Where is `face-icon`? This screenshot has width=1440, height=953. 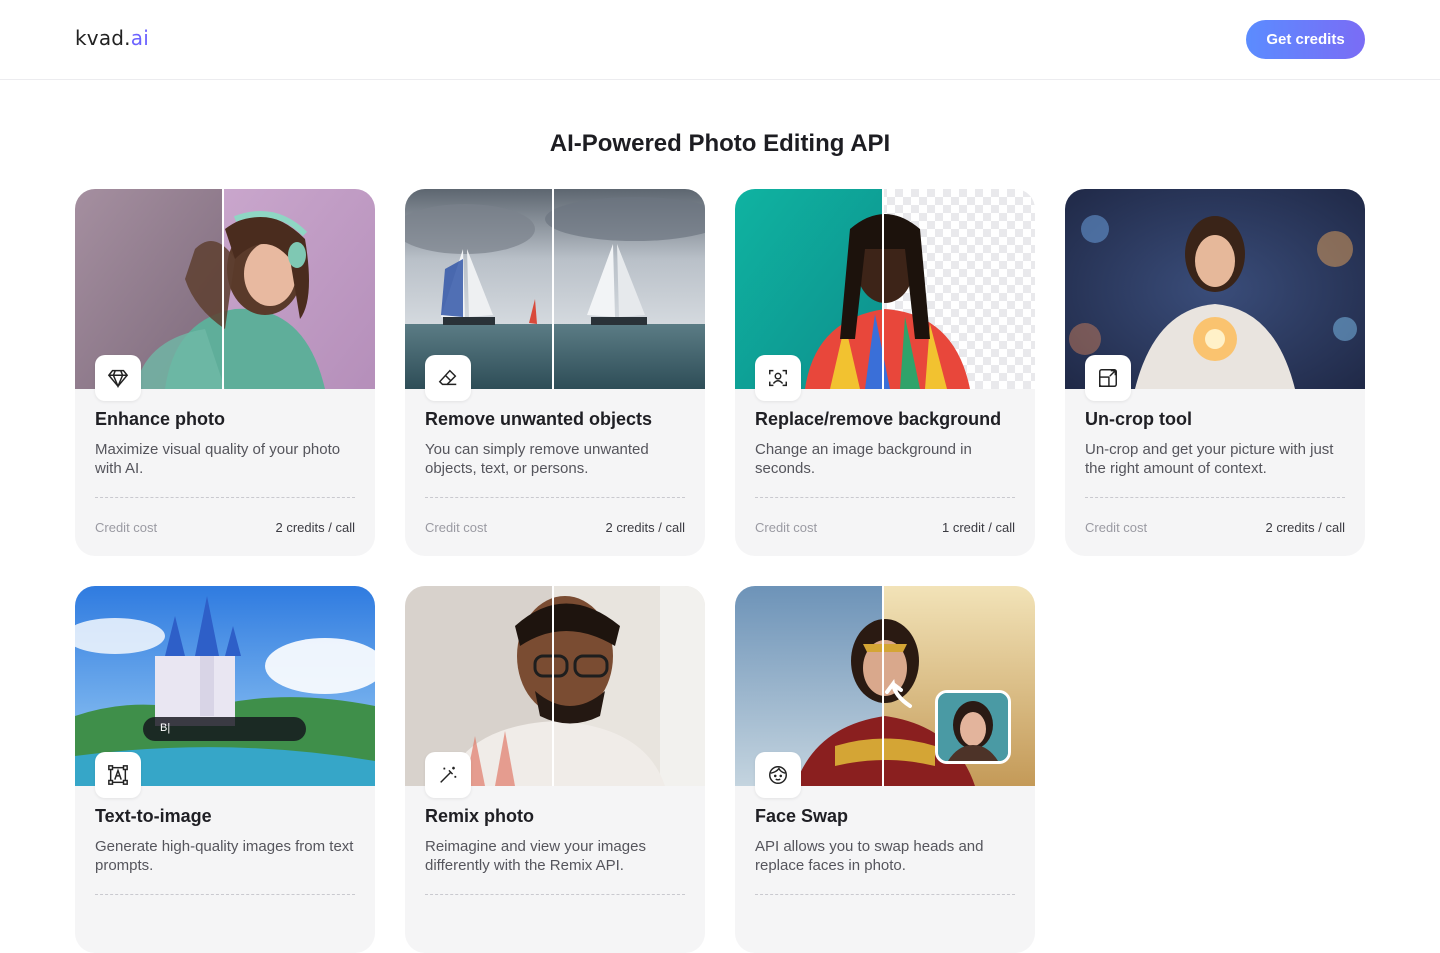 face-icon is located at coordinates (778, 775).